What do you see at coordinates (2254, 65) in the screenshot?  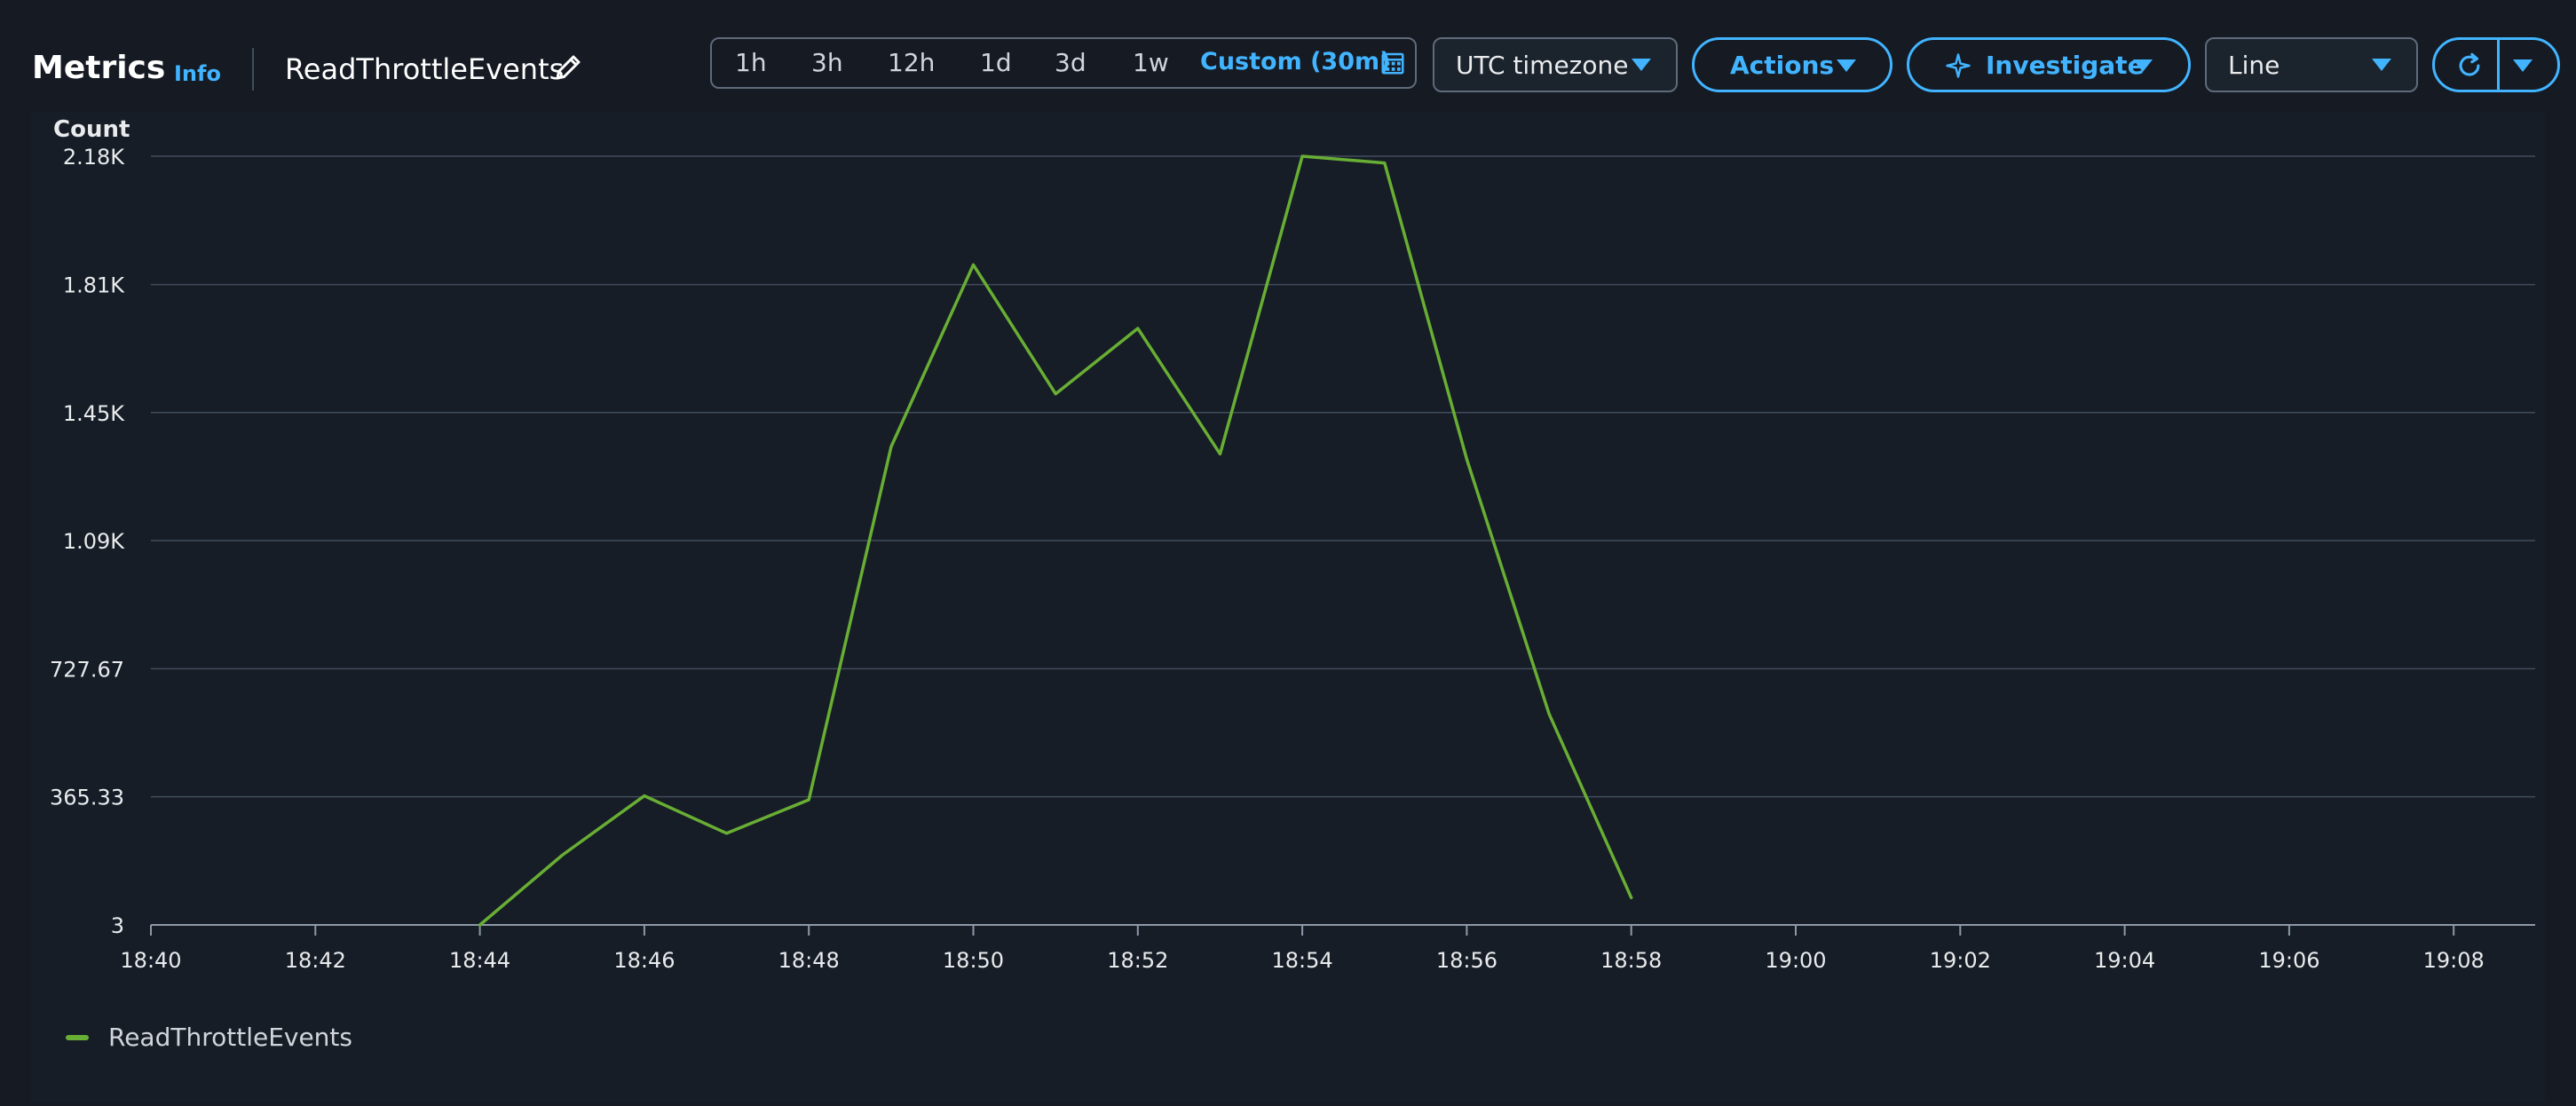 I see `graph-type-select-label: Line` at bounding box center [2254, 65].